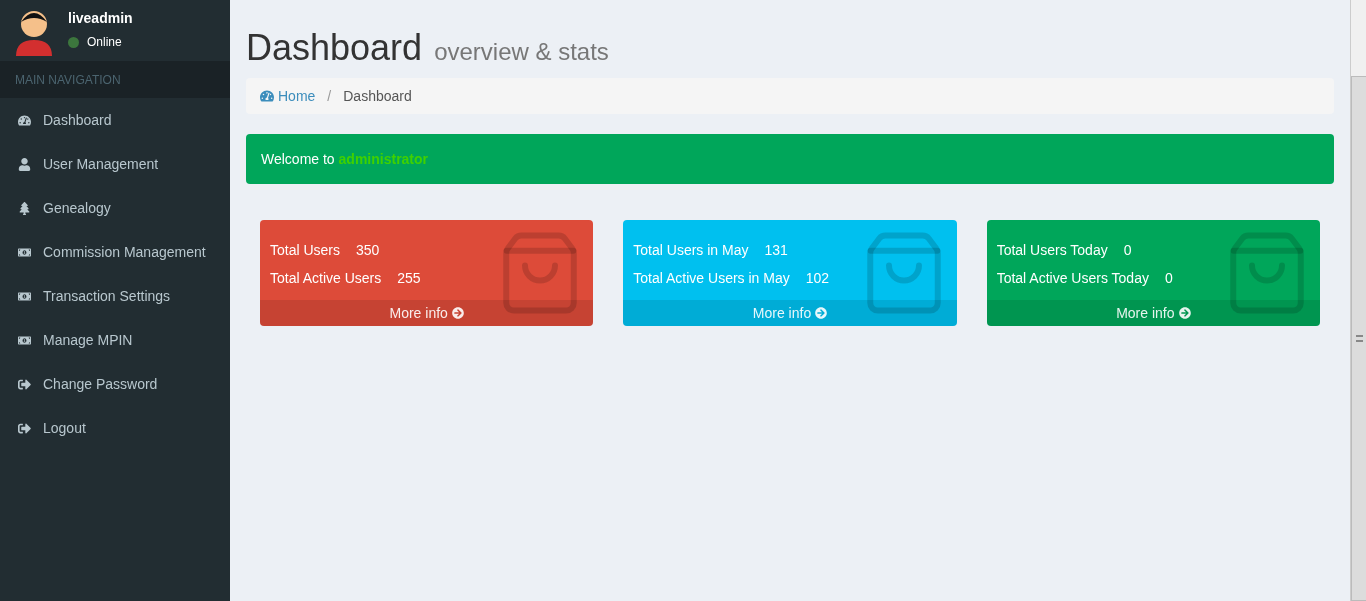  I want to click on nav-item: User Management, so click(115, 164).